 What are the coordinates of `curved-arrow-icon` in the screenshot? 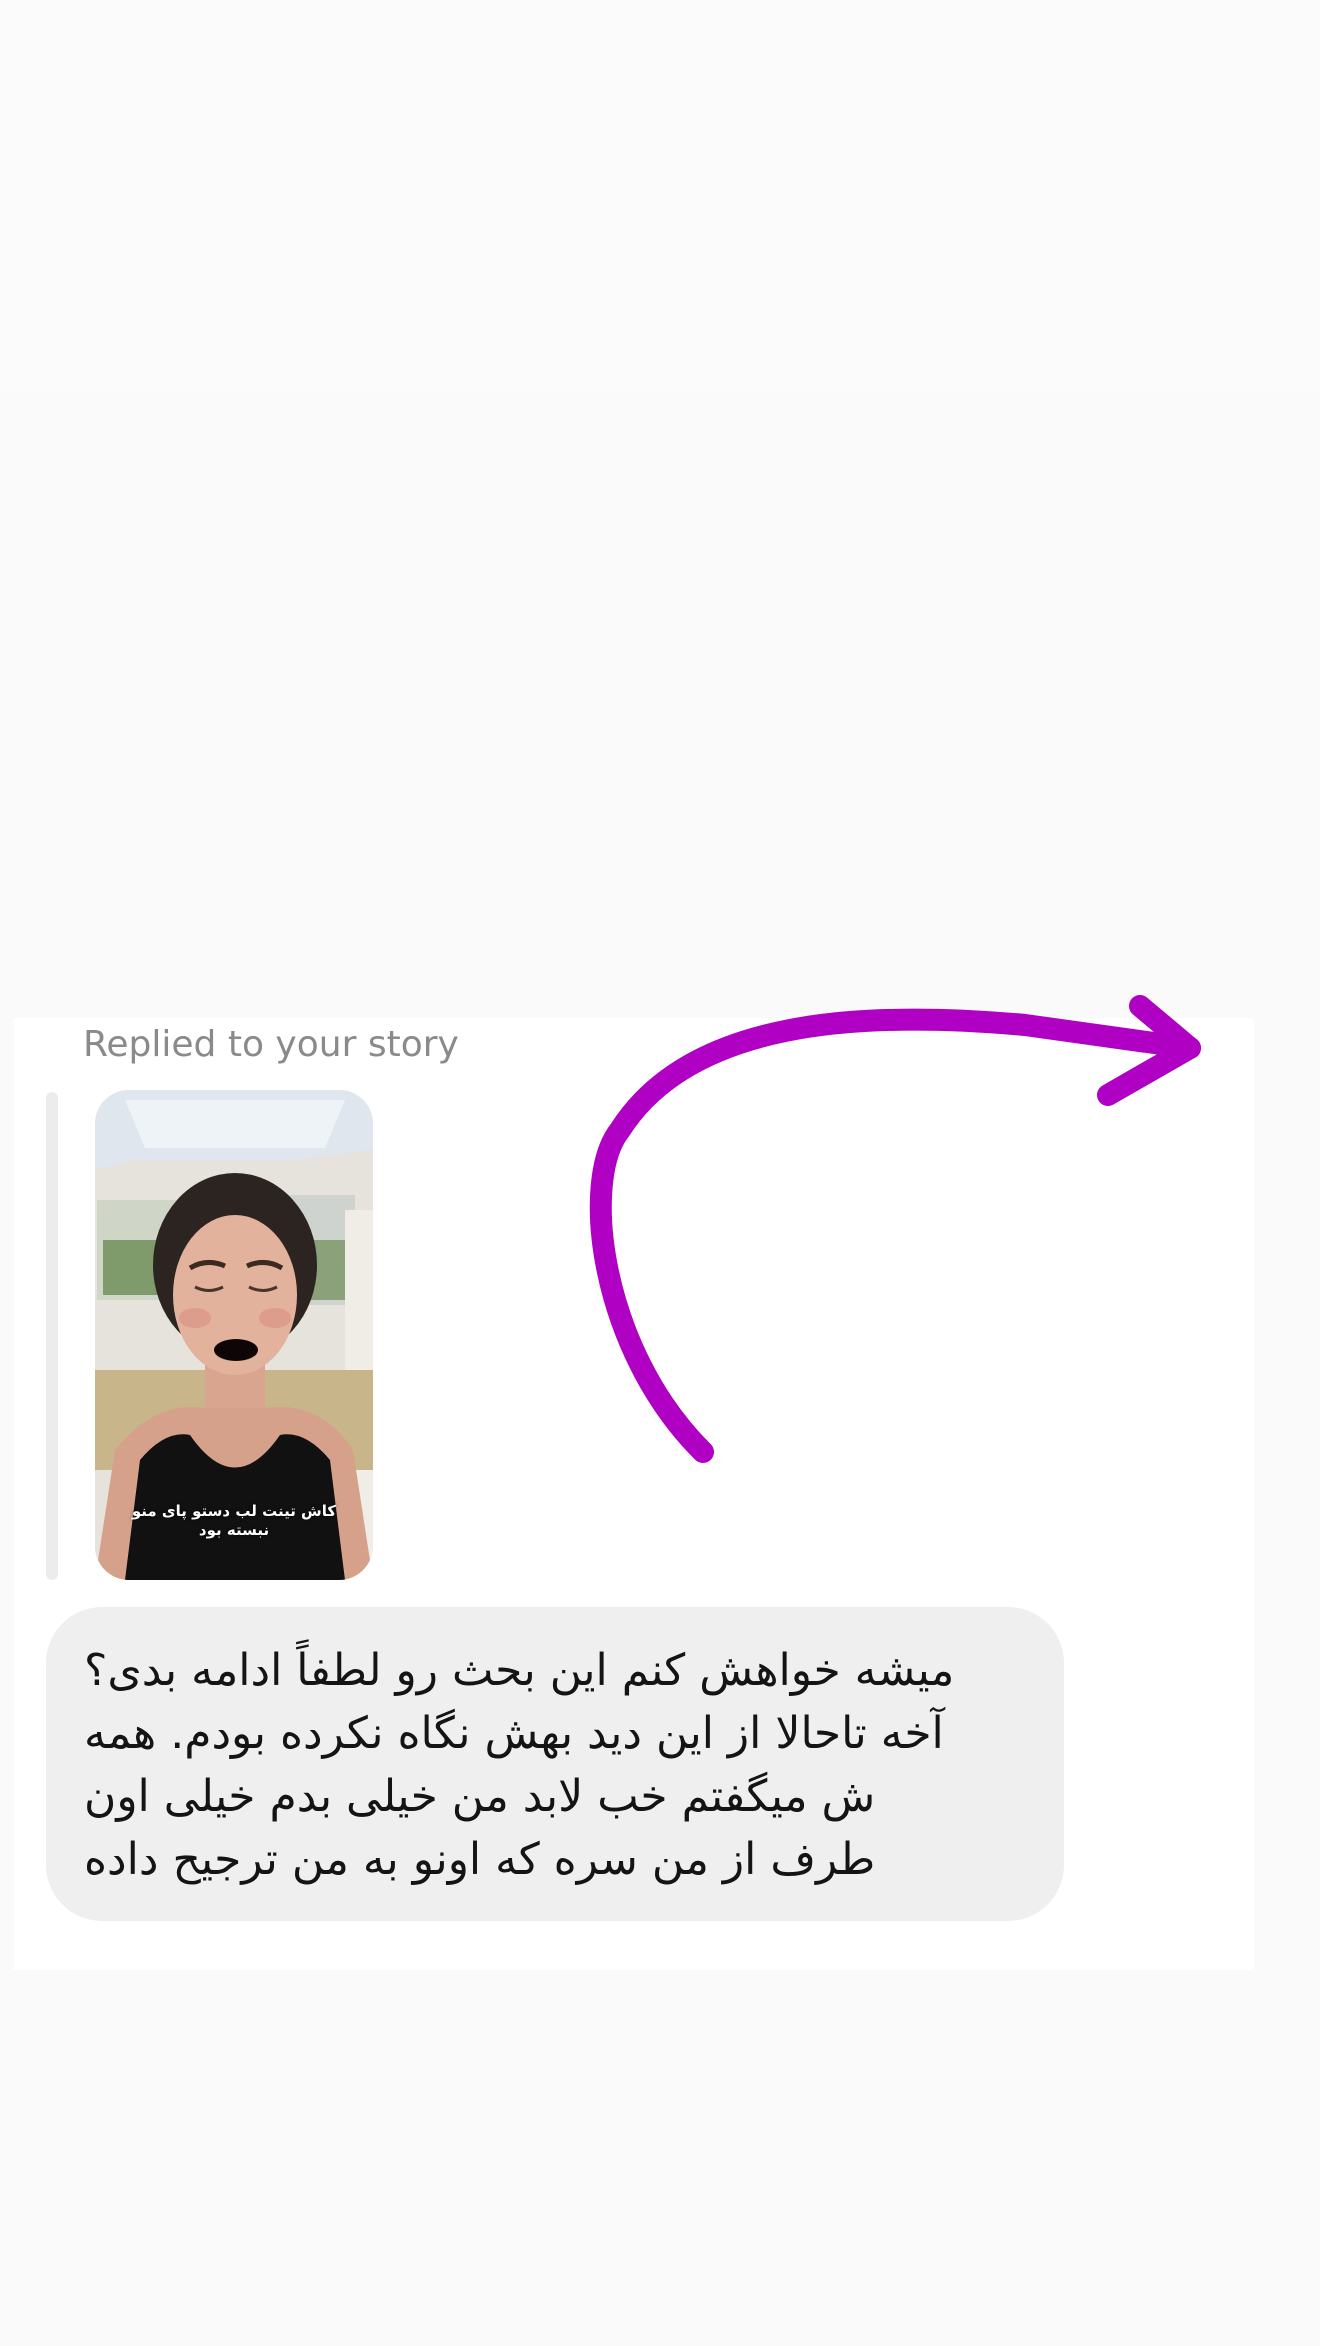 It's located at (895, 1229).